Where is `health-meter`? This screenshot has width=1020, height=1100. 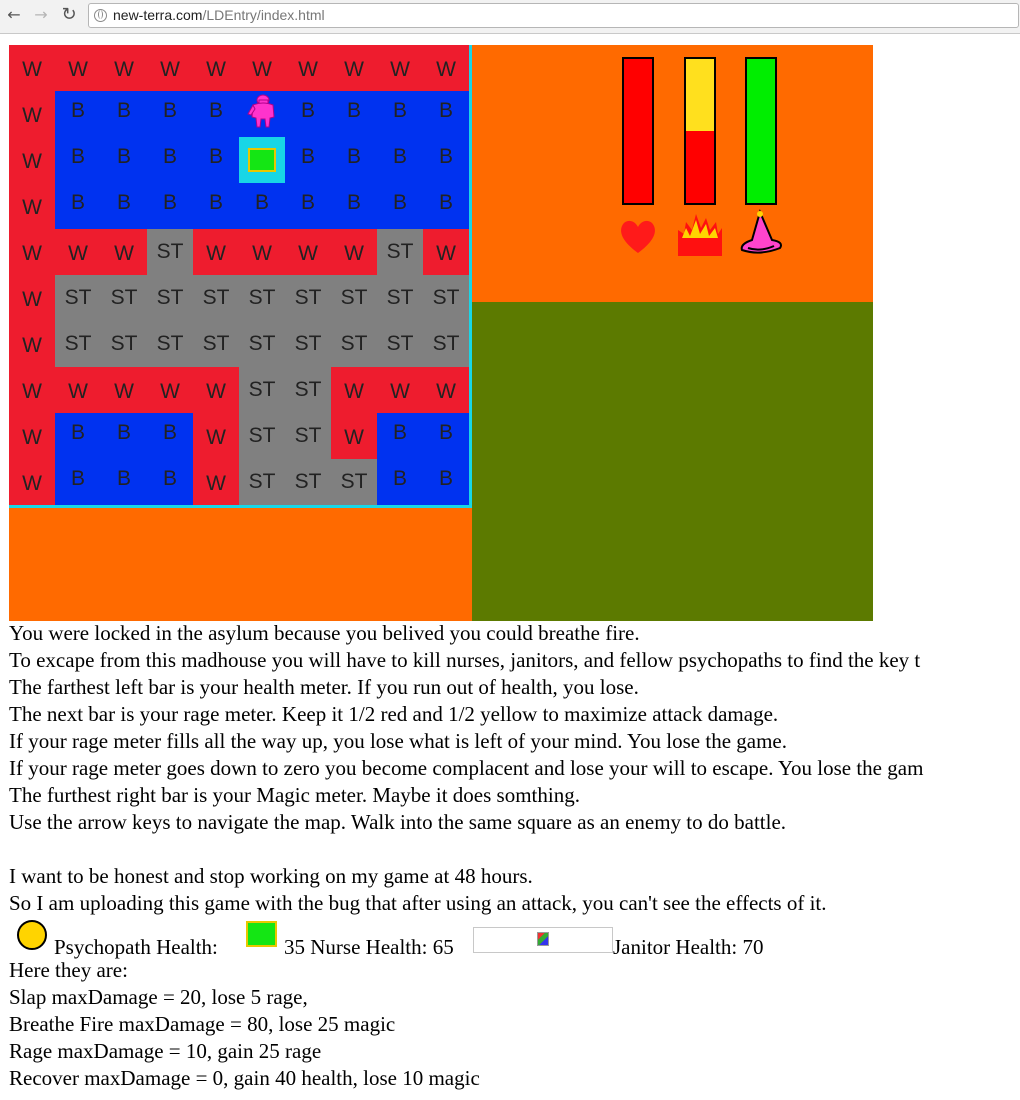 health-meter is located at coordinates (638, 131).